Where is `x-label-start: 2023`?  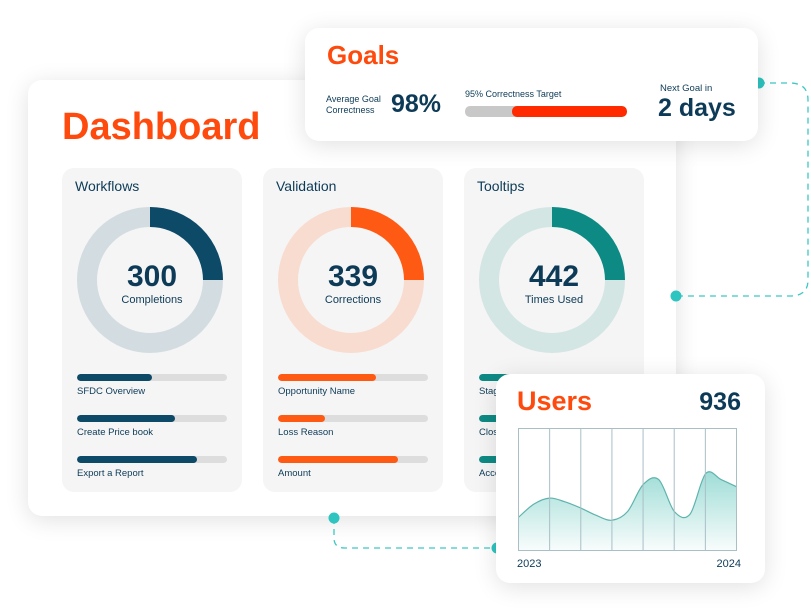
x-label-start: 2023 is located at coordinates (529, 564).